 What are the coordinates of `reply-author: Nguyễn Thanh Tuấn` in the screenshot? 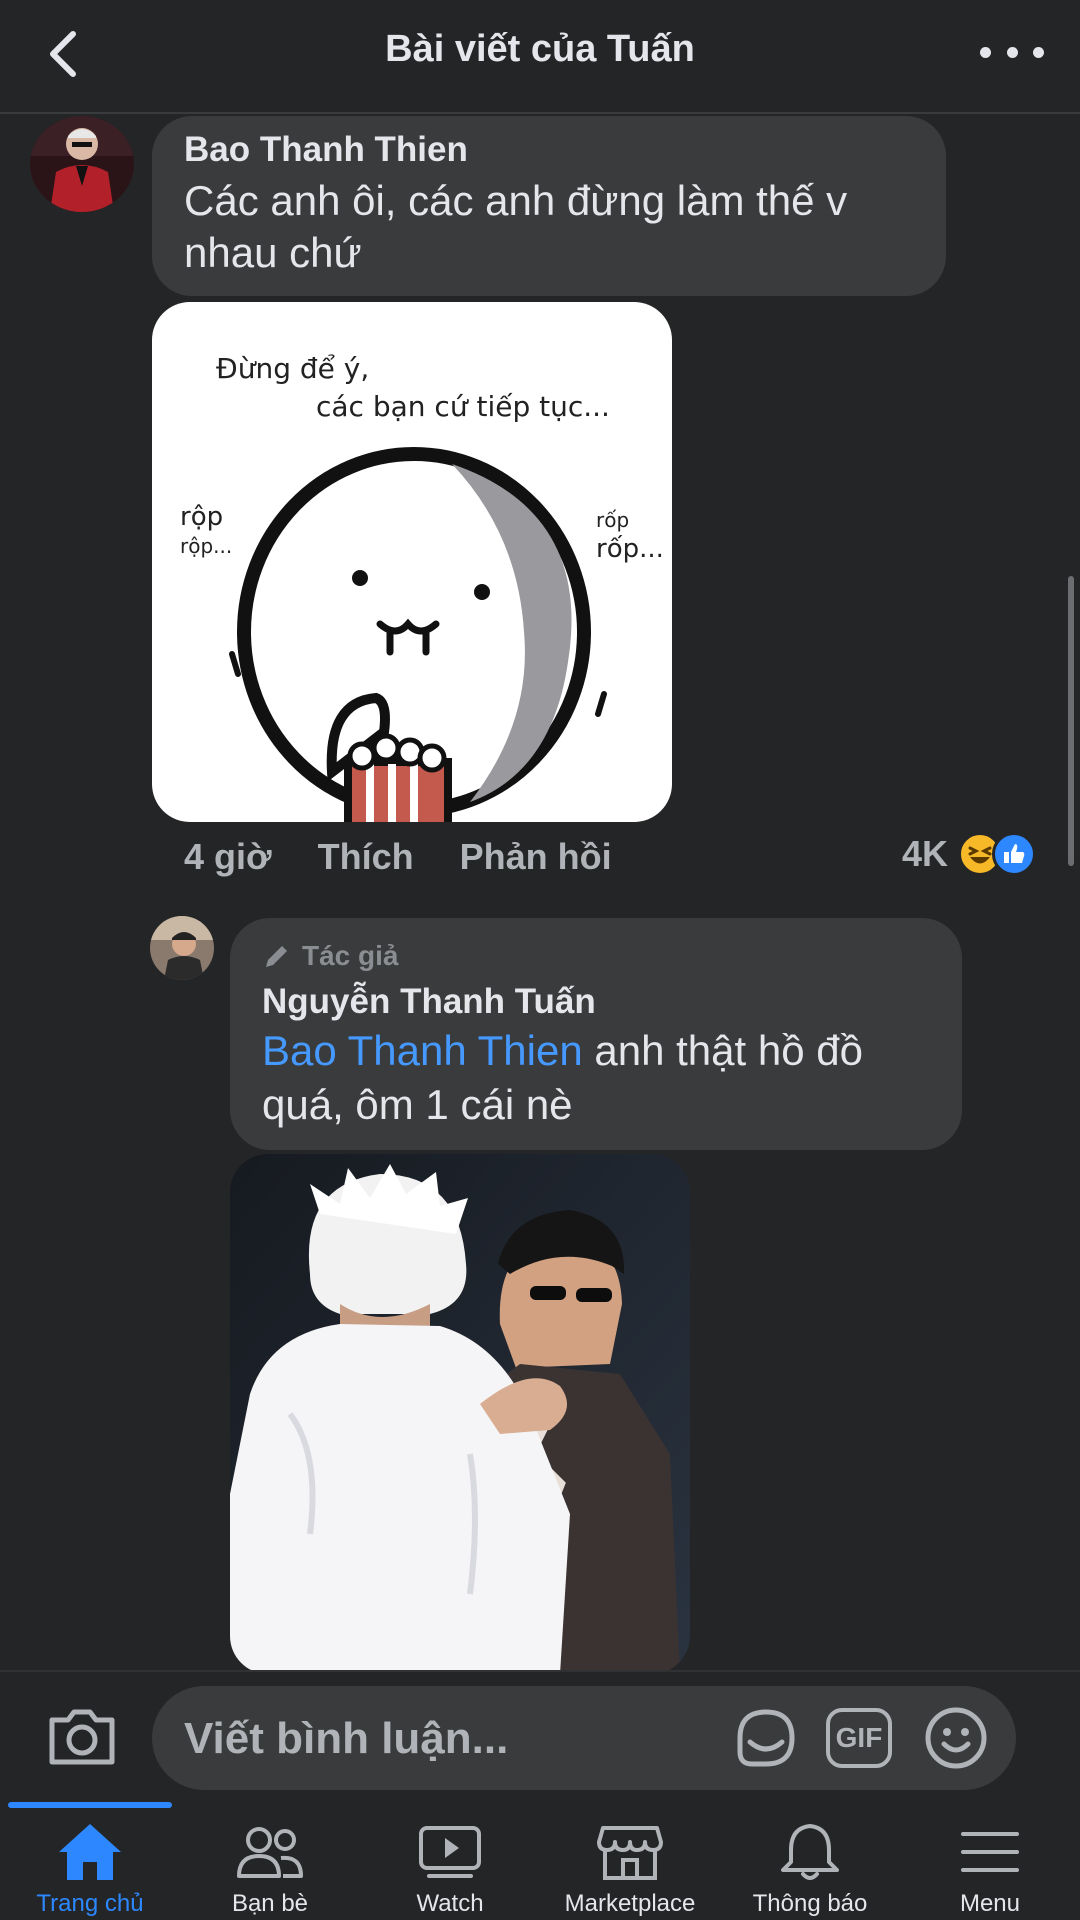 It's located at (429, 1002).